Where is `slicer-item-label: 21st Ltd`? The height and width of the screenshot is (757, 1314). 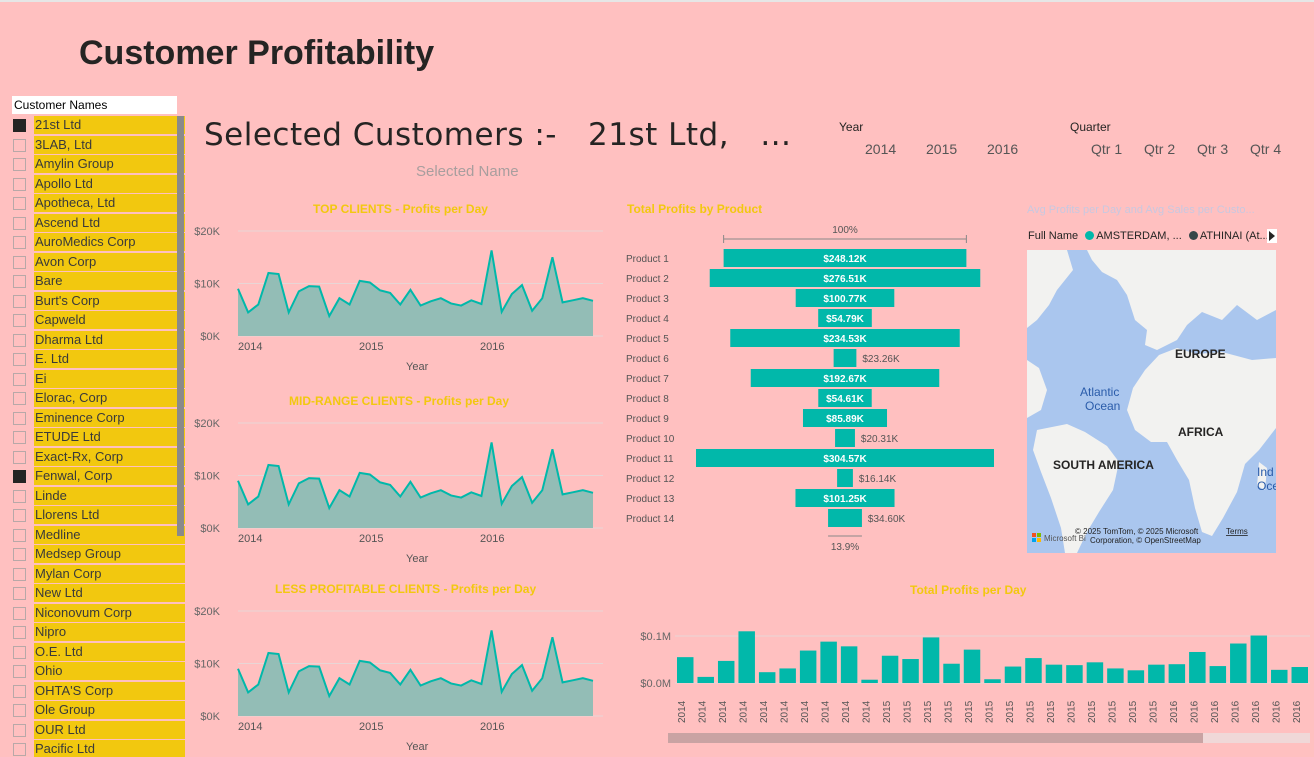 slicer-item-label: 21st Ltd is located at coordinates (109, 125).